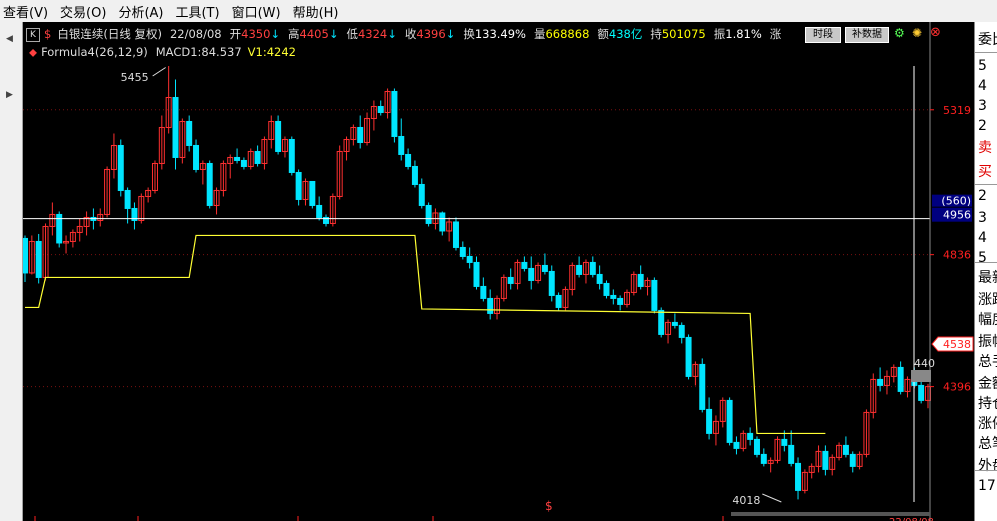  Describe the element at coordinates (86, 11) in the screenshot. I see `menu-trade: 交易(O)` at that location.